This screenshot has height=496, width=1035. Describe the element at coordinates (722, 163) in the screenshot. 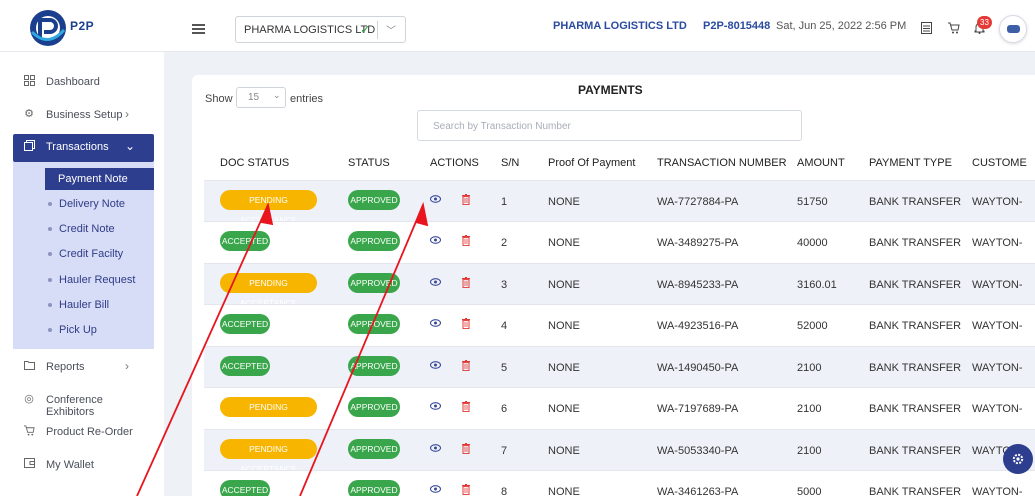

I see `column-header: TRANSACTION NUMBER` at that location.